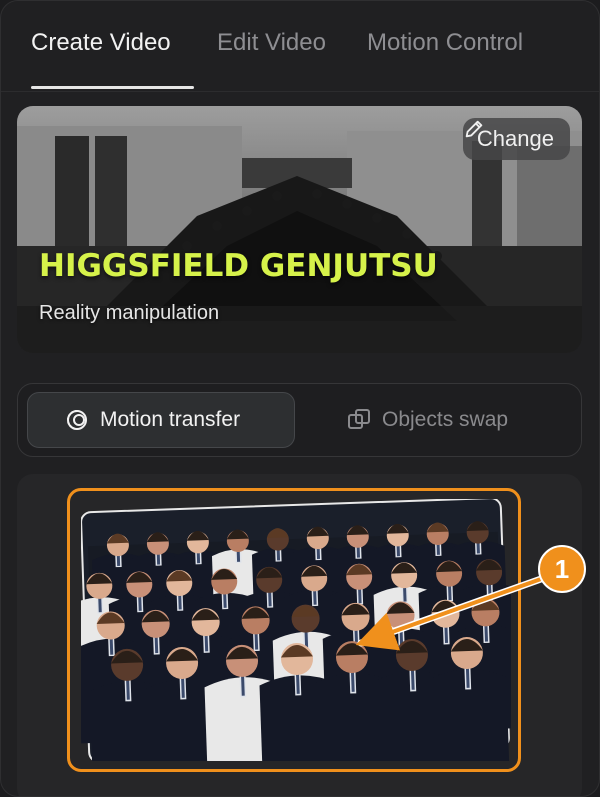 Image resolution: width=600 pixels, height=797 pixels. Describe the element at coordinates (300, 91) in the screenshot. I see `tab-divider` at that location.